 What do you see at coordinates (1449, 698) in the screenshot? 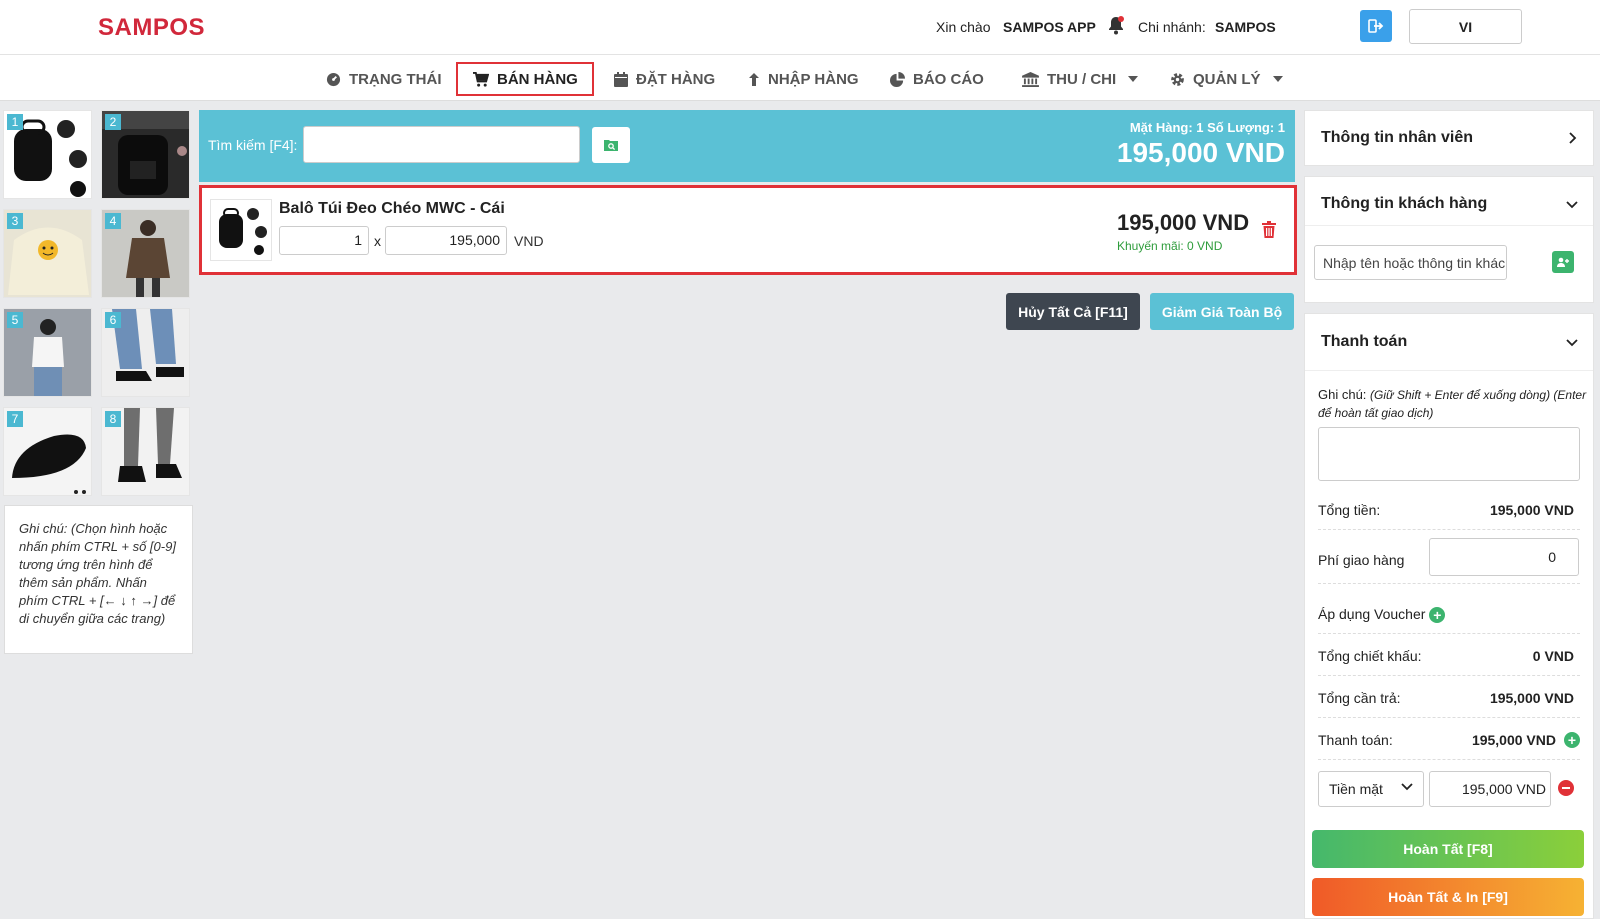
I see `amount-due-row: Tổng cần trả: 195,000 VND` at bounding box center [1449, 698].